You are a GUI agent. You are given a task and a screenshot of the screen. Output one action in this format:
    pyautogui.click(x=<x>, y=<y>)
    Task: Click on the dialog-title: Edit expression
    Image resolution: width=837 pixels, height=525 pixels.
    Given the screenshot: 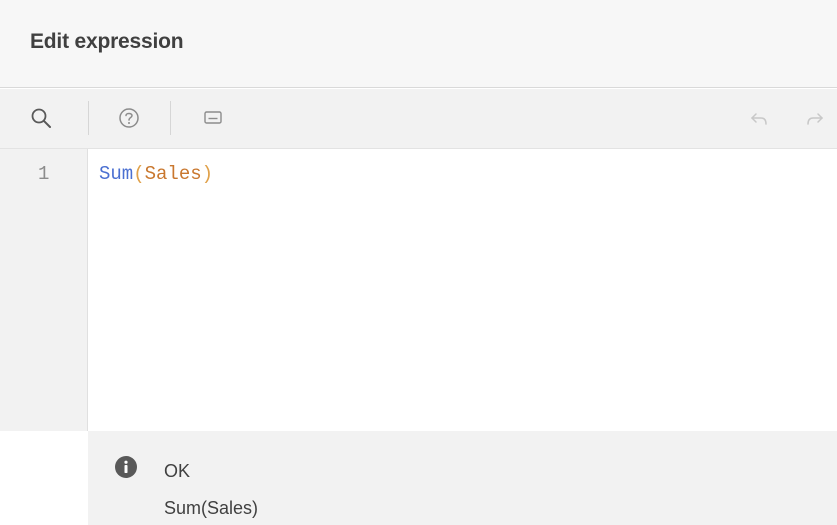 What is the action you would take?
    pyautogui.click(x=107, y=41)
    